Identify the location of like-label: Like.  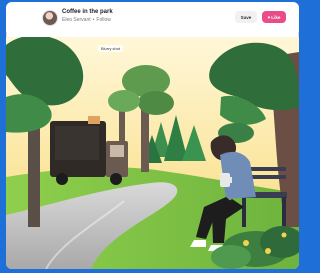
(276, 17).